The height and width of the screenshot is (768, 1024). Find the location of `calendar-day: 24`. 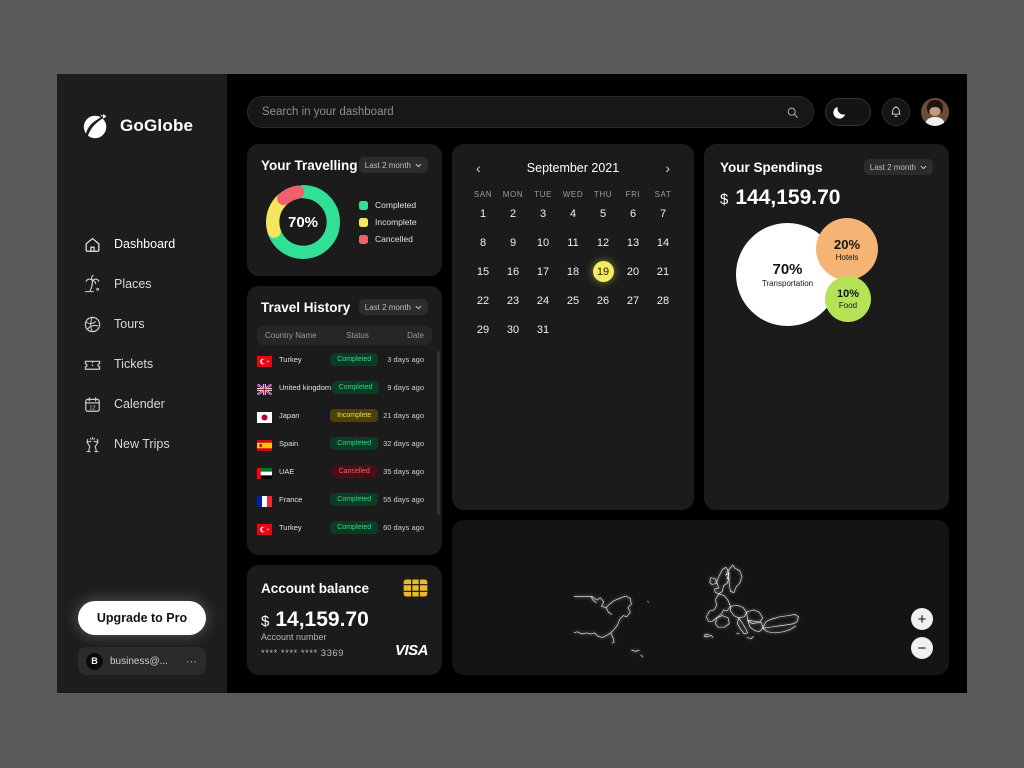

calendar-day: 24 is located at coordinates (543, 300).